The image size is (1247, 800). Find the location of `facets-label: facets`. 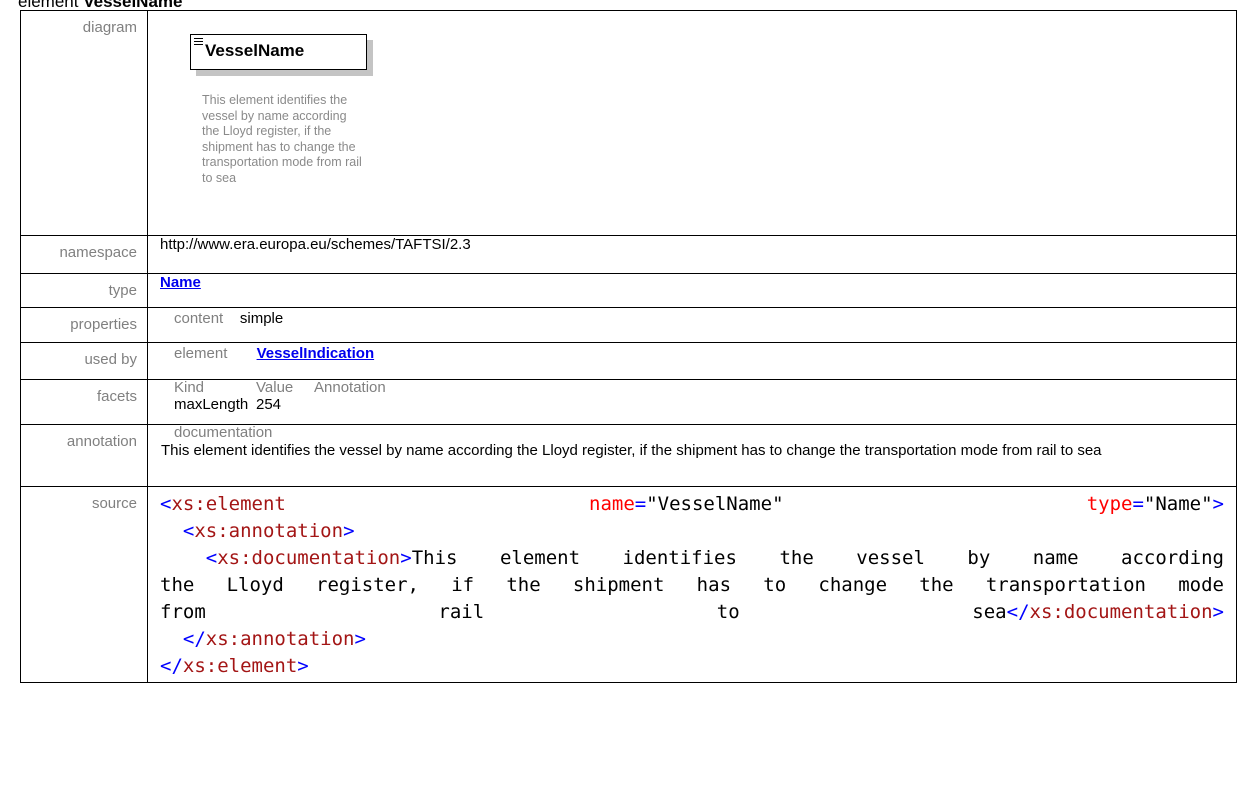

facets-label: facets is located at coordinates (84, 402).